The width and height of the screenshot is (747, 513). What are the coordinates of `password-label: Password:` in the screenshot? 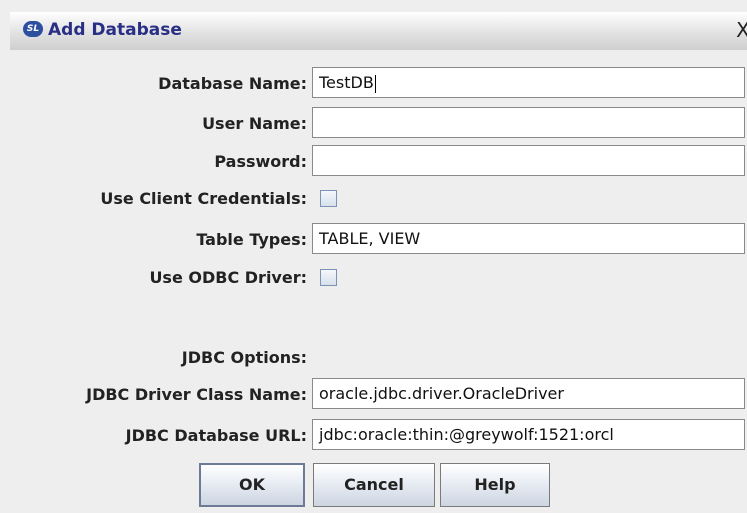 It's located at (260, 161).